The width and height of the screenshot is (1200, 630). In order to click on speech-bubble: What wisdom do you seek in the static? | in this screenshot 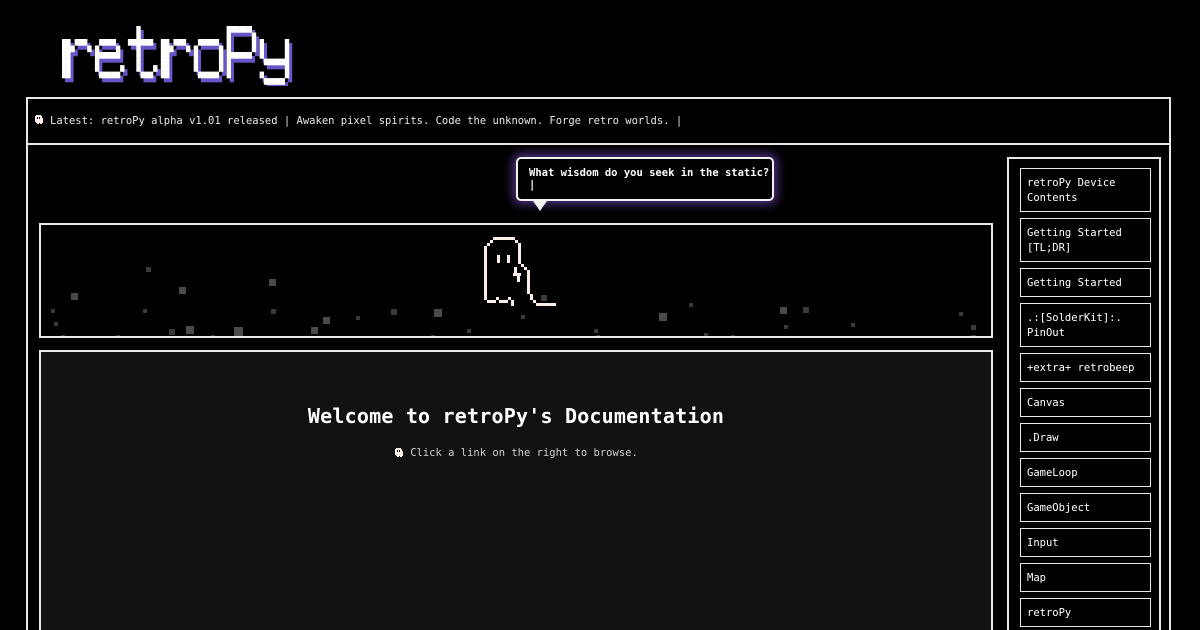, I will do `click(645, 179)`.